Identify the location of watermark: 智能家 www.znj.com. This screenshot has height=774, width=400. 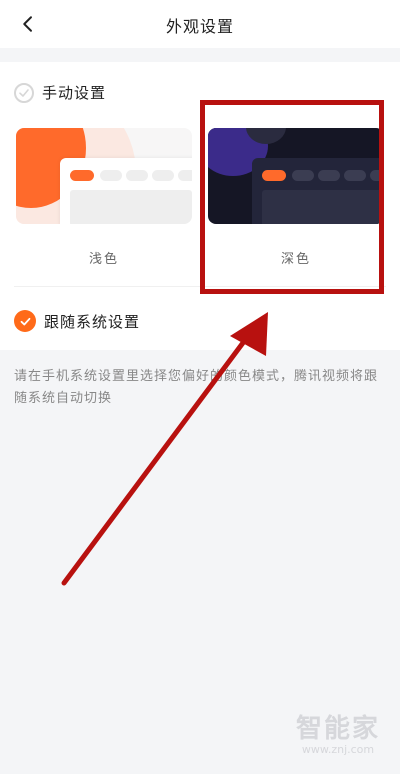
(338, 732).